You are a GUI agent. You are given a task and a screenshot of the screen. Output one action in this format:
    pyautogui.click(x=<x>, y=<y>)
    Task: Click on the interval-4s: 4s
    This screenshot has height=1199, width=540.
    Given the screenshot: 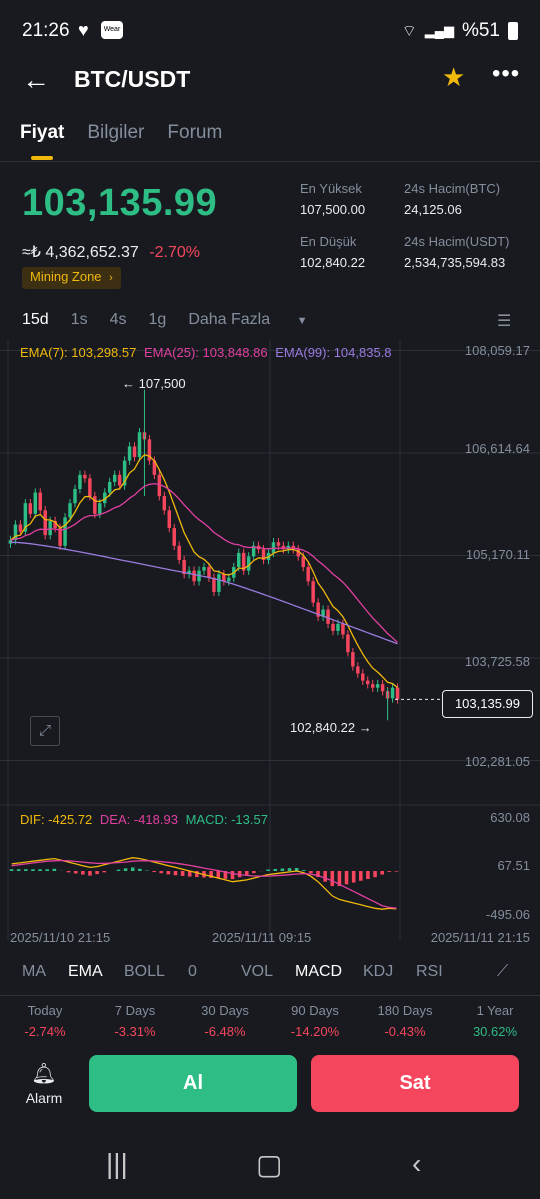 What is the action you would take?
    pyautogui.click(x=118, y=320)
    